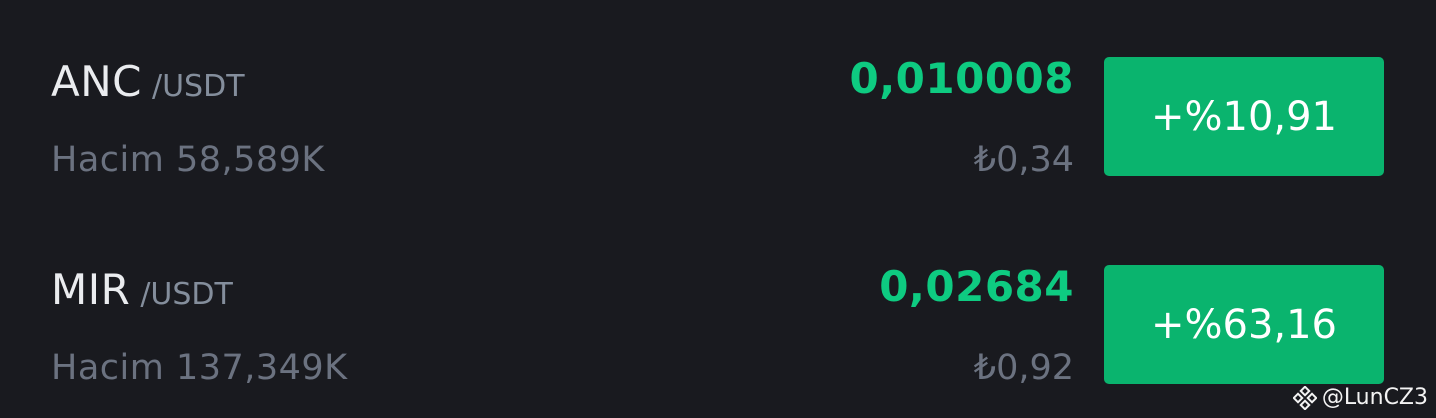  I want to click on price-try: ₺0,92, so click(1023, 368).